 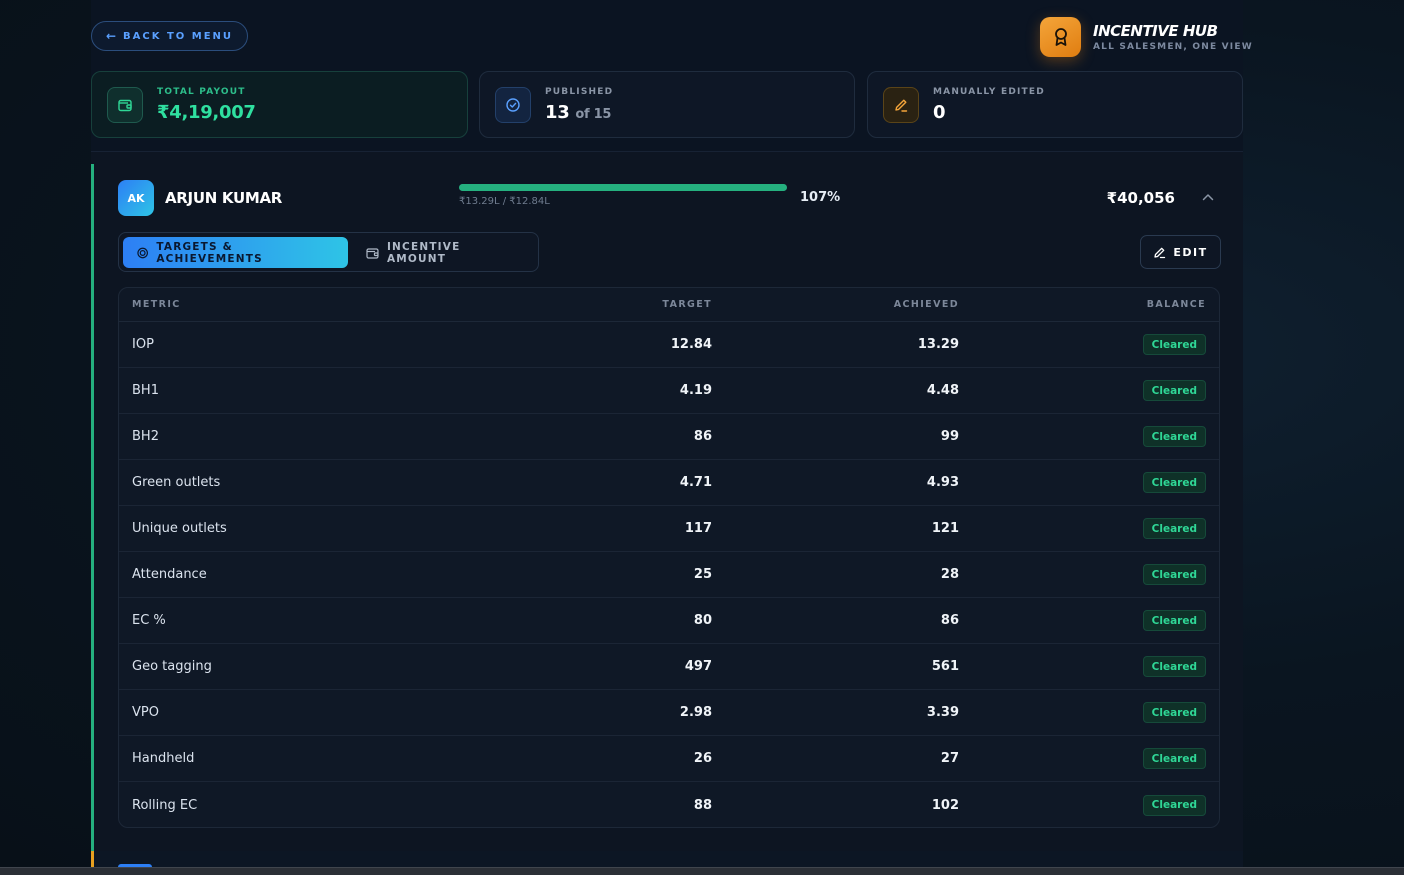 What do you see at coordinates (942, 712) in the screenshot?
I see `achieved-cell: 3.39` at bounding box center [942, 712].